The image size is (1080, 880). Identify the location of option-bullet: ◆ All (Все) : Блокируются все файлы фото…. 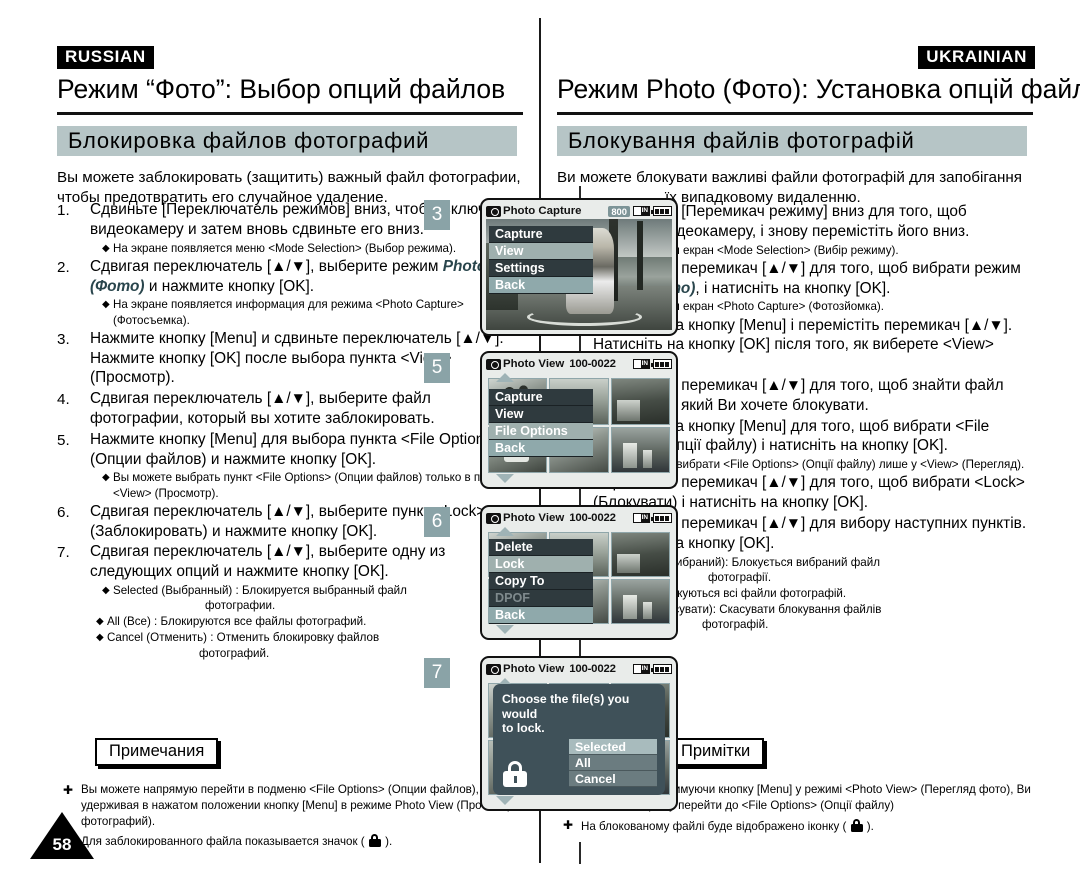
(308, 621).